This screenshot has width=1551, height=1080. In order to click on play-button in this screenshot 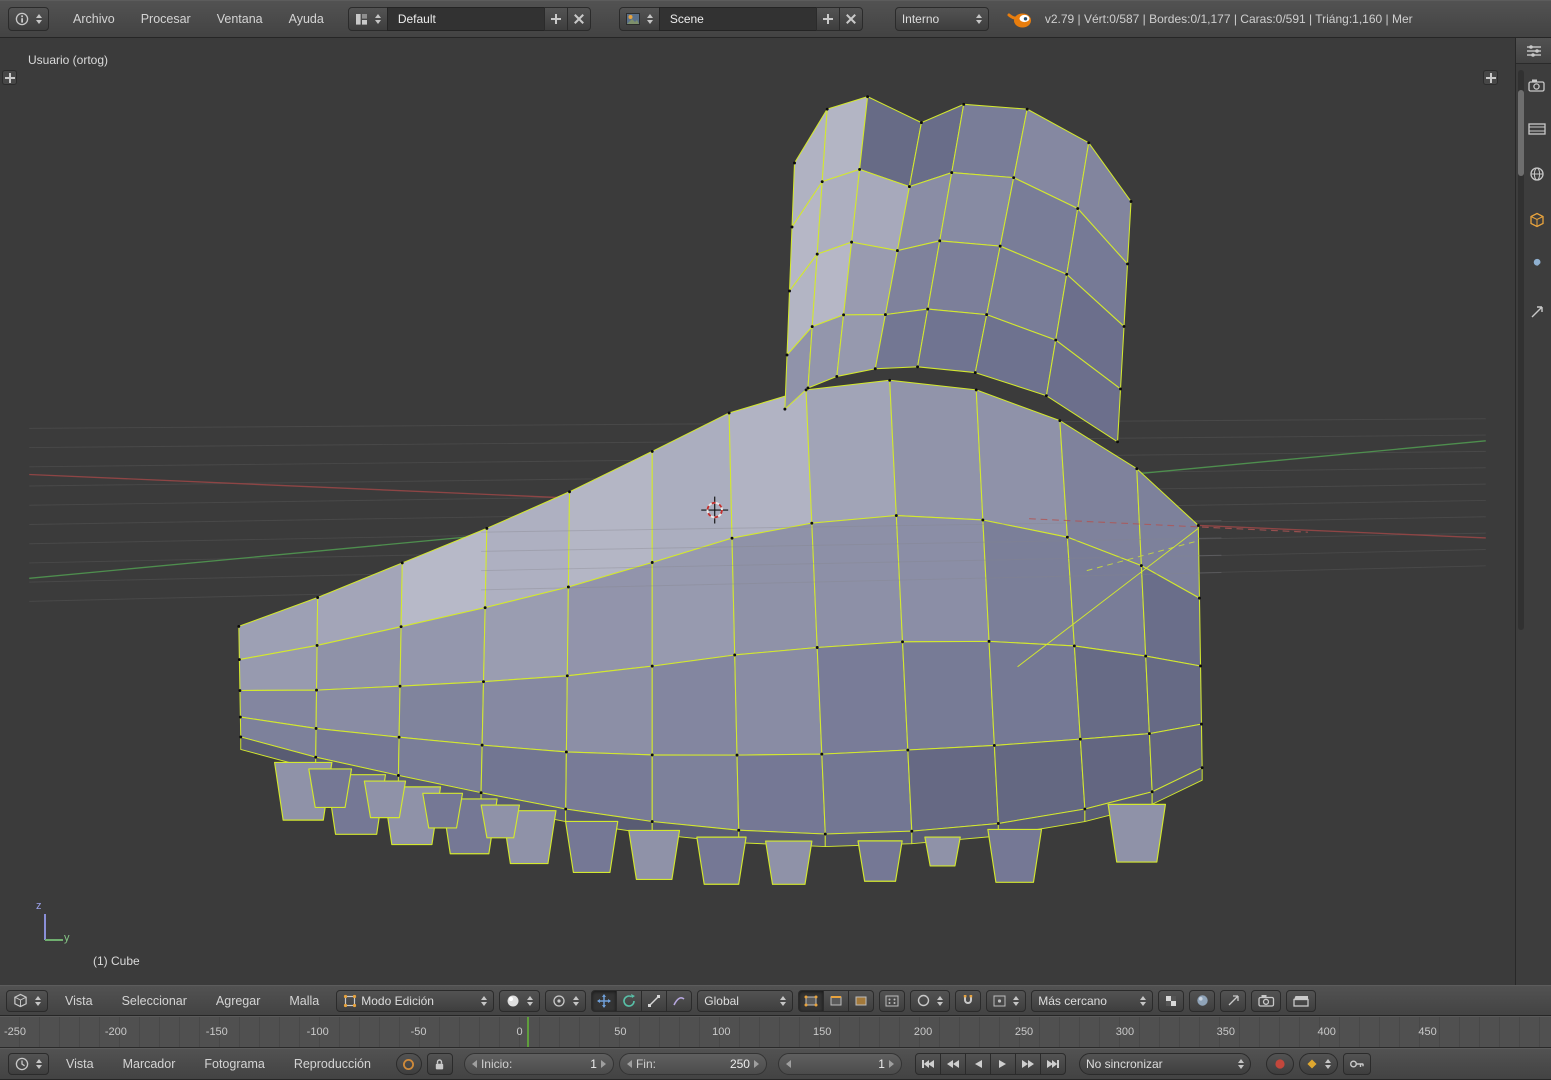, I will do `click(1002, 1064)`.